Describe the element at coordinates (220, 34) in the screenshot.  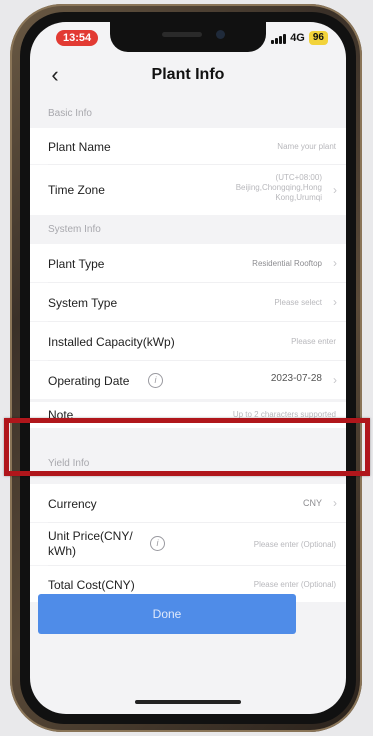
I see `front-camera` at that location.